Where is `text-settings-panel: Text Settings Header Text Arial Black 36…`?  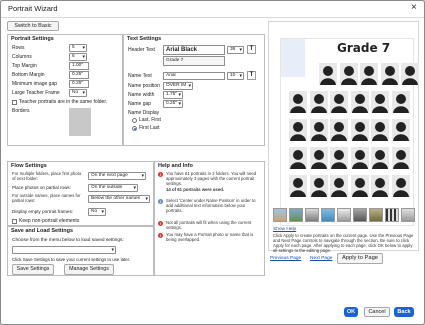
text-settings-panel: Text Settings Header Text Arial Black 36… is located at coordinates (194, 90).